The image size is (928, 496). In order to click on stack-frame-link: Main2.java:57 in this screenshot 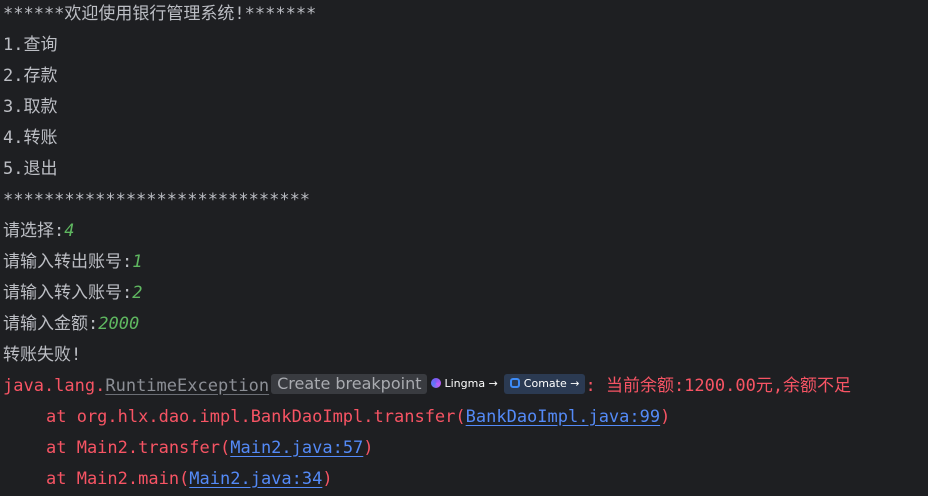, I will do `click(296, 448)`.